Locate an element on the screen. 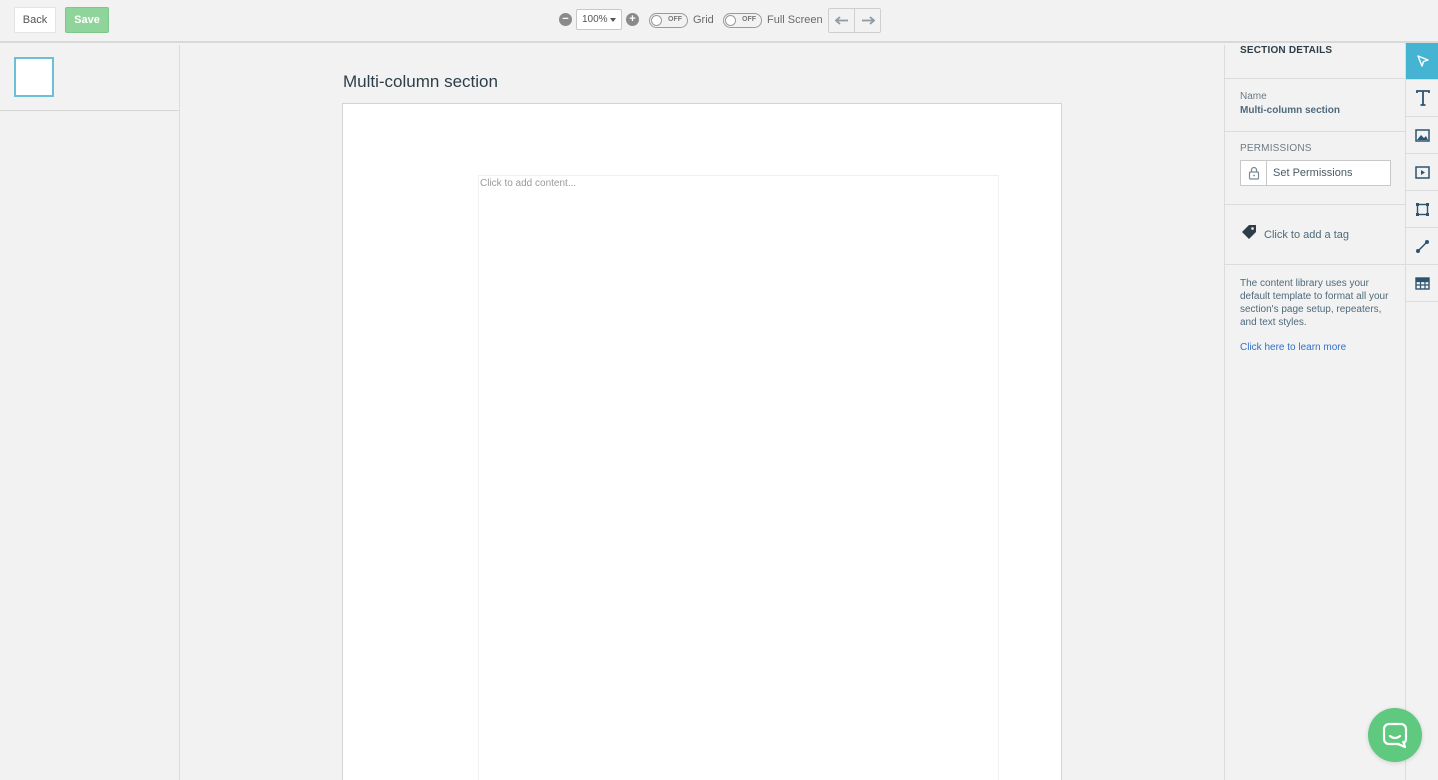  back-button: Back is located at coordinates (35, 20).